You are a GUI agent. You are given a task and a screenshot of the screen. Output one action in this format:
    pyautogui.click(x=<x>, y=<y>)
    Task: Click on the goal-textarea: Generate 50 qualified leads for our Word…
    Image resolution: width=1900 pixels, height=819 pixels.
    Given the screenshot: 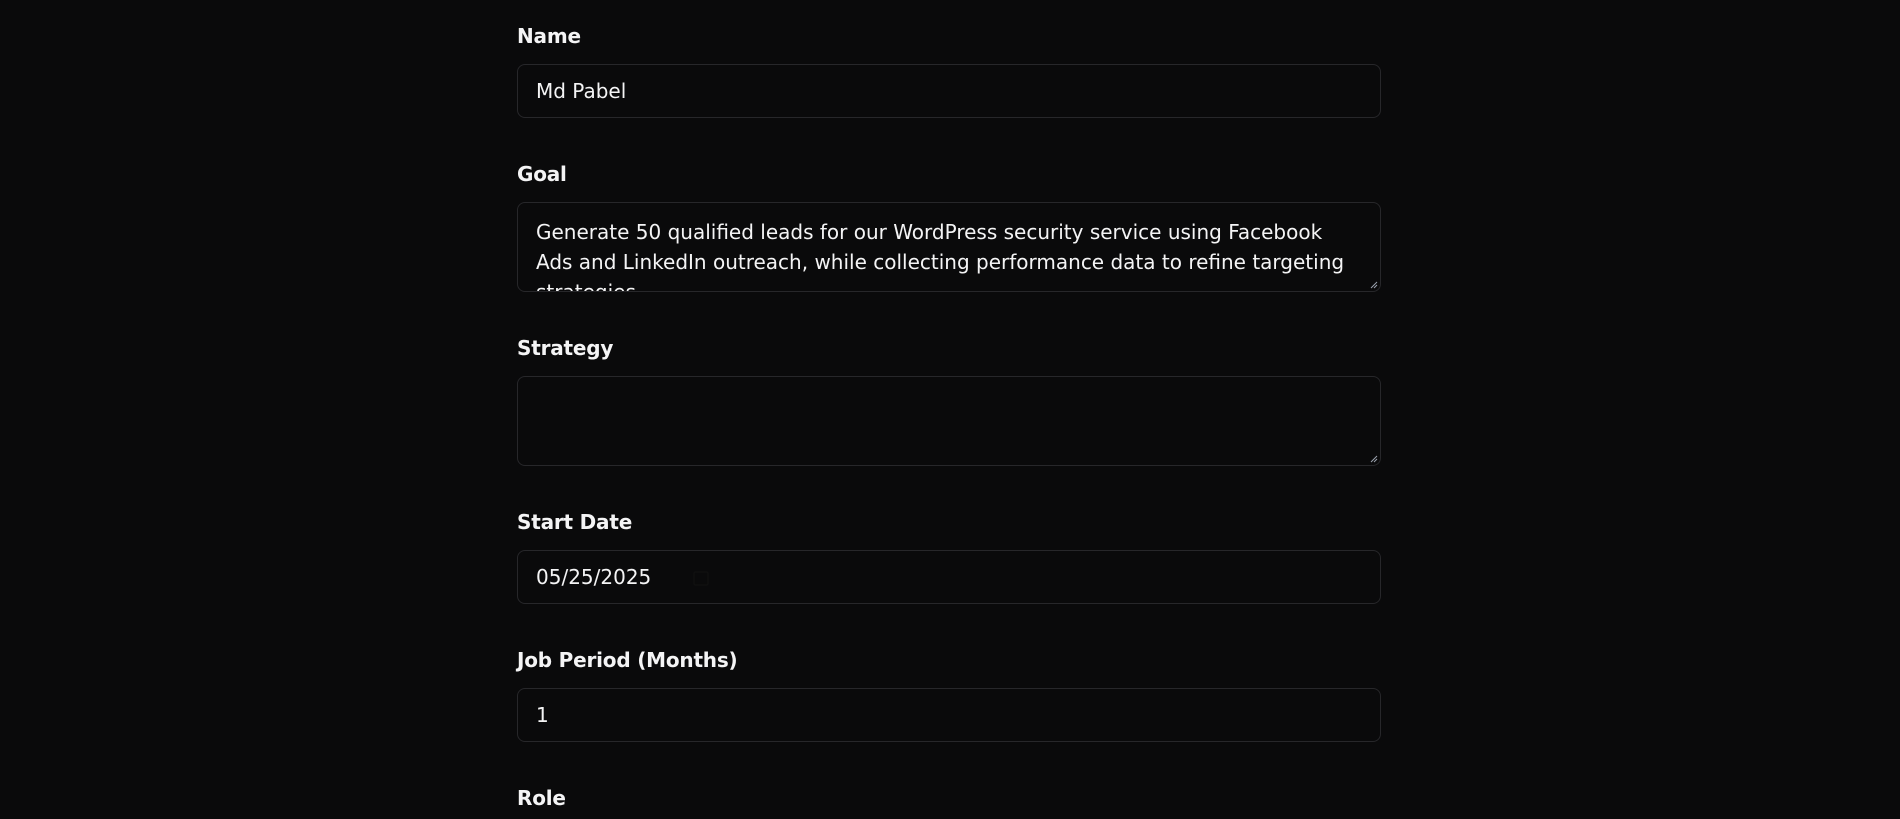 What is the action you would take?
    pyautogui.click(x=949, y=247)
    